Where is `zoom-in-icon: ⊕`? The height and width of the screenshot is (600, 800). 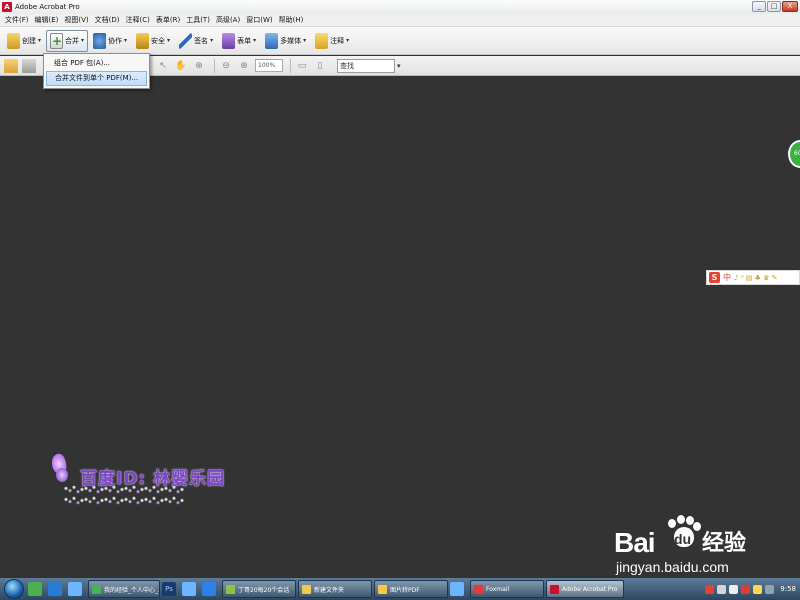 zoom-in-icon: ⊕ is located at coordinates (244, 66).